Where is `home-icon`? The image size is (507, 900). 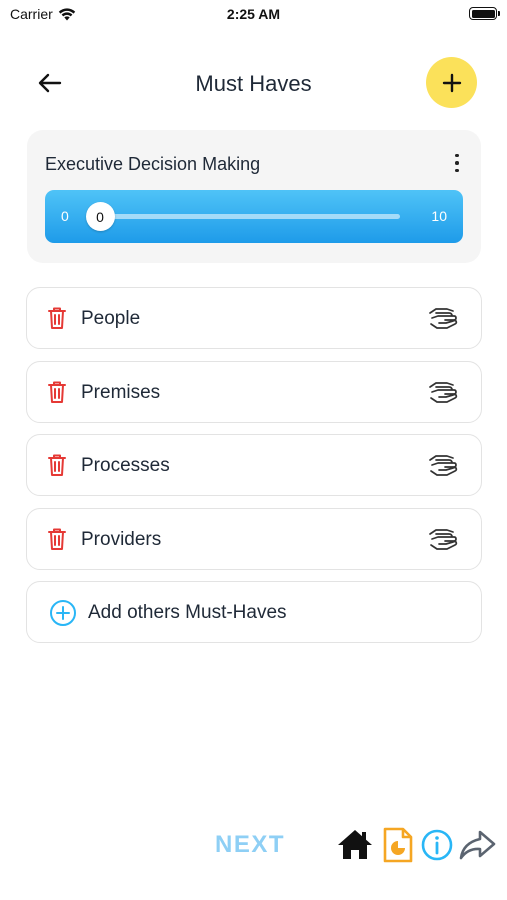
home-icon is located at coordinates (355, 845).